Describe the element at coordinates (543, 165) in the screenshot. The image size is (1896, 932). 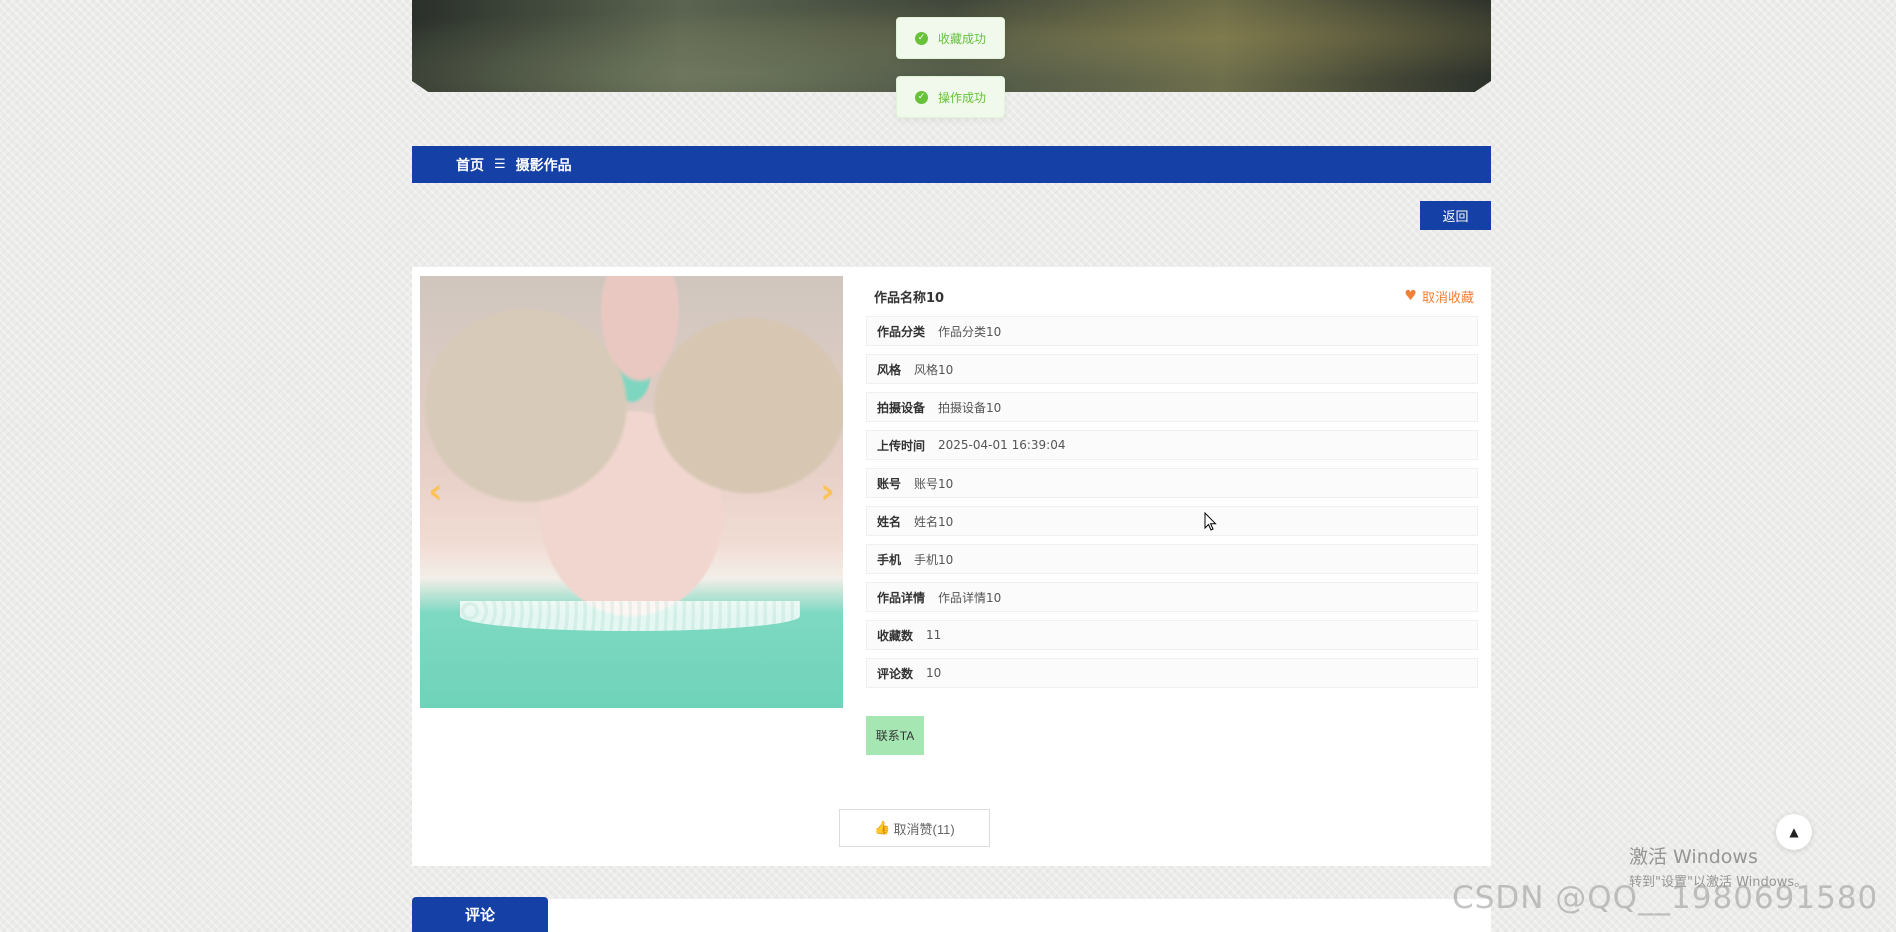
I see `breadcrumb-current: 摄影作品` at that location.